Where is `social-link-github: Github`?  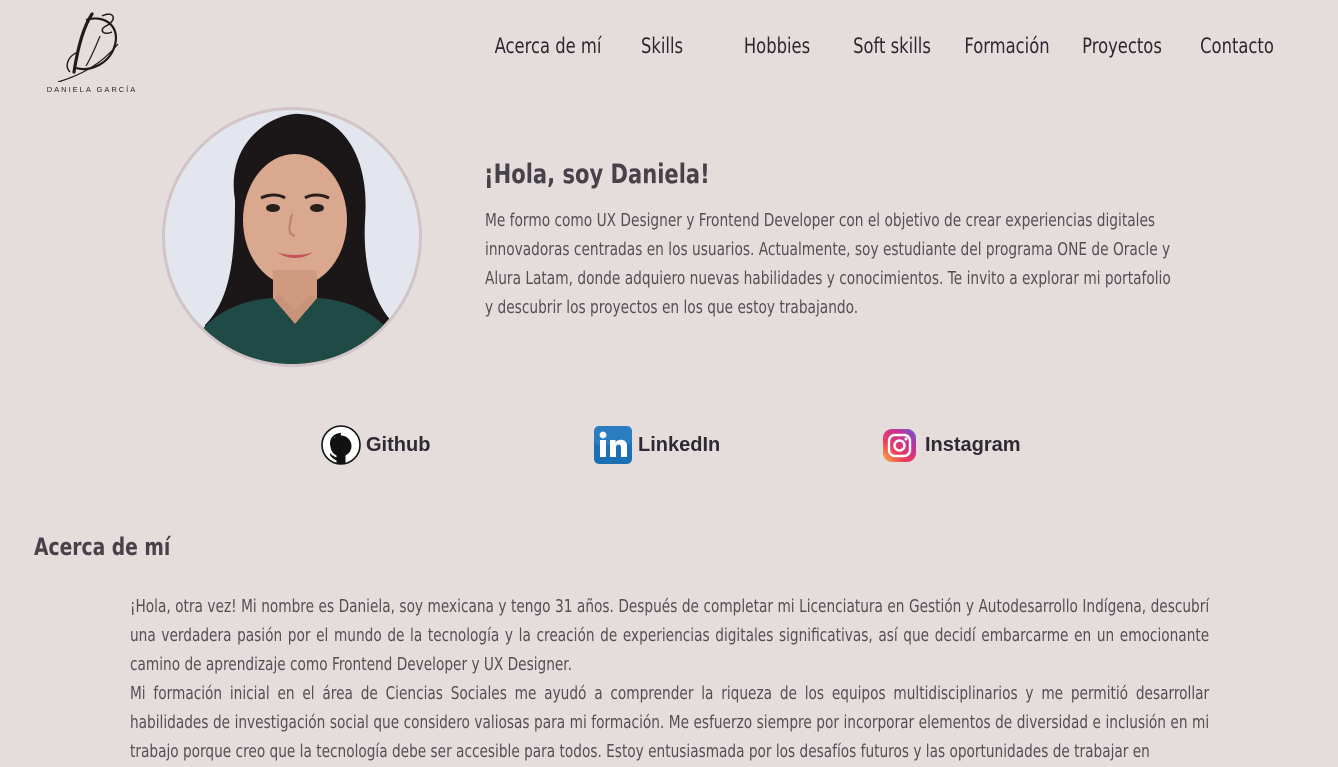
social-link-github: Github is located at coordinates (375, 445).